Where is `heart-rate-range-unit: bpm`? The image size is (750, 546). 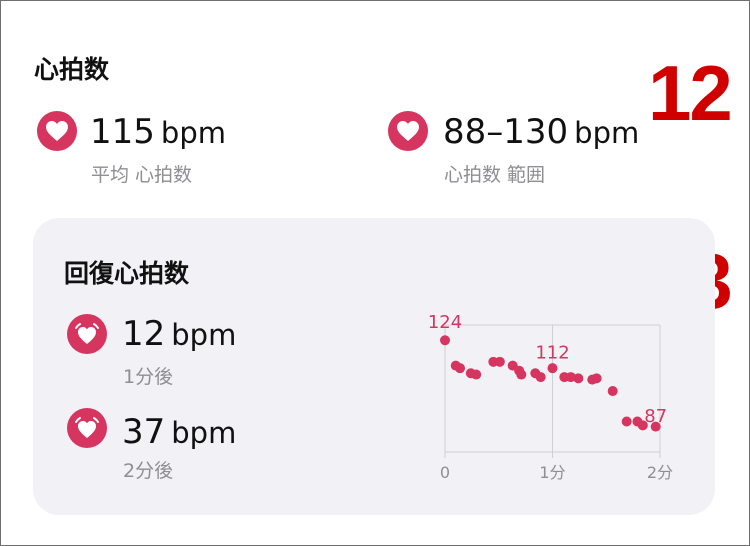
heart-rate-range-unit: bpm is located at coordinates (607, 133).